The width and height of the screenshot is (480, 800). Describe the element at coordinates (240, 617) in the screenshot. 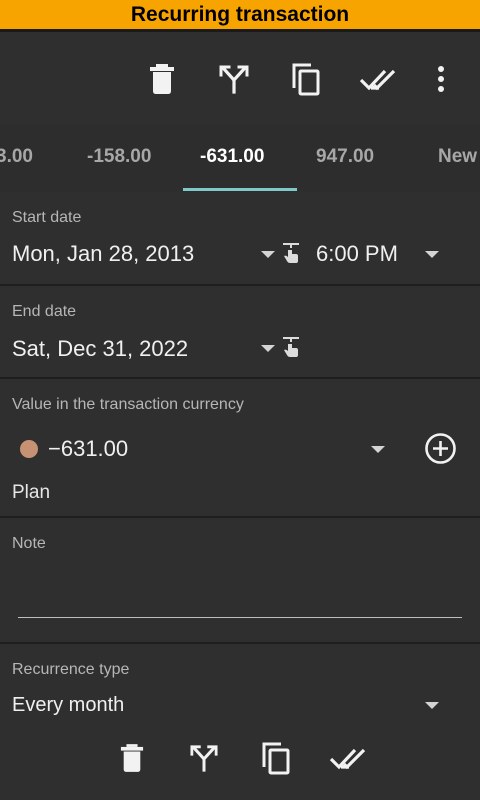

I see `note-underline` at that location.